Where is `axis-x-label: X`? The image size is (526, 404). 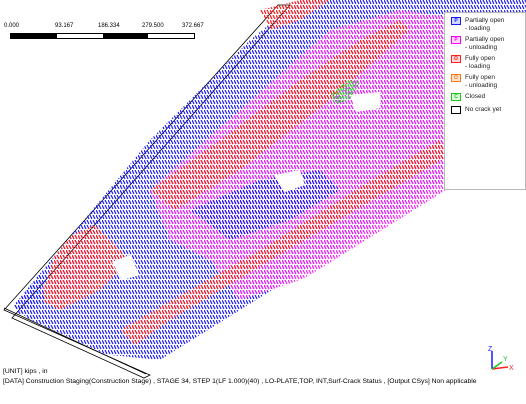 axis-x-label: X is located at coordinates (511, 368).